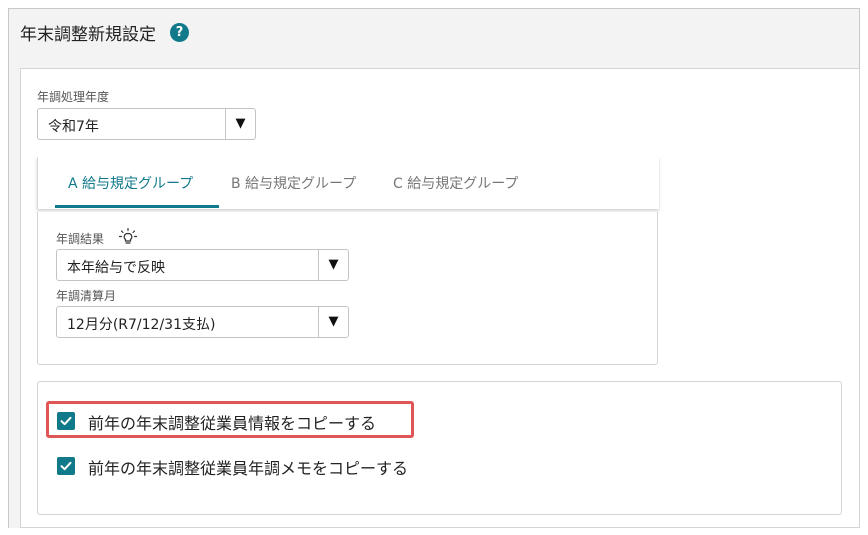 The height and width of the screenshot is (535, 868). Describe the element at coordinates (293, 183) in the screenshot. I see `tab-group-b: B 給与規定グループ` at that location.